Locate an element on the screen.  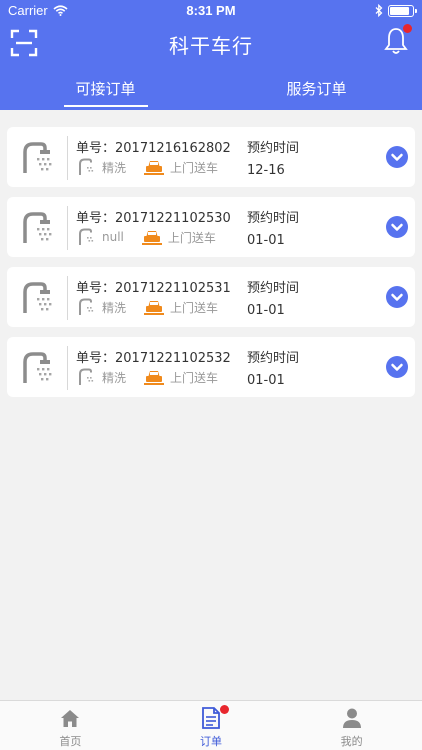
status-time: 8:31 PM is located at coordinates (211, 10).